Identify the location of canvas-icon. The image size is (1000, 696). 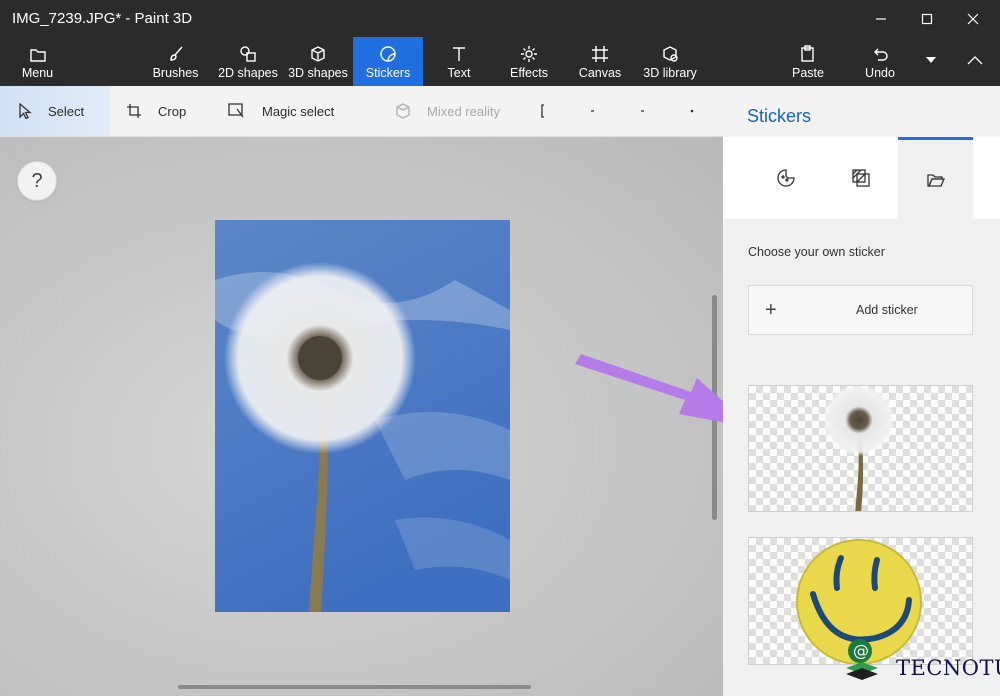
(600, 54).